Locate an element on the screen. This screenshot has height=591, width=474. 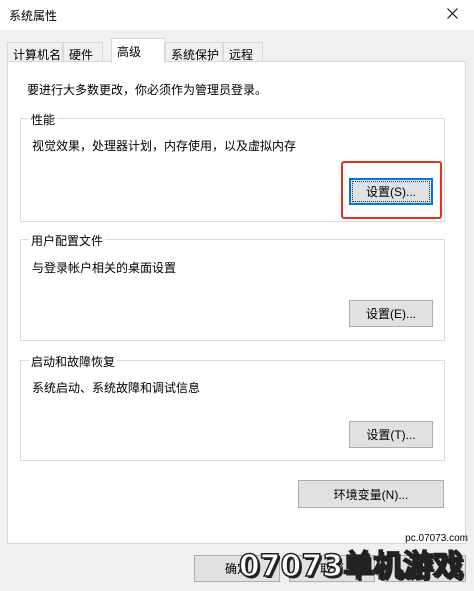
tab-advanced: 高级 is located at coordinates (138, 50).